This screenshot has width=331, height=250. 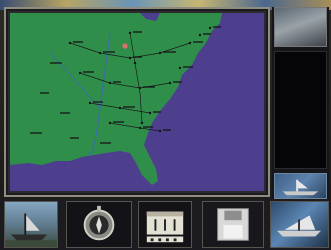 I want to click on floppy-disk-icon, so click(x=233, y=224).